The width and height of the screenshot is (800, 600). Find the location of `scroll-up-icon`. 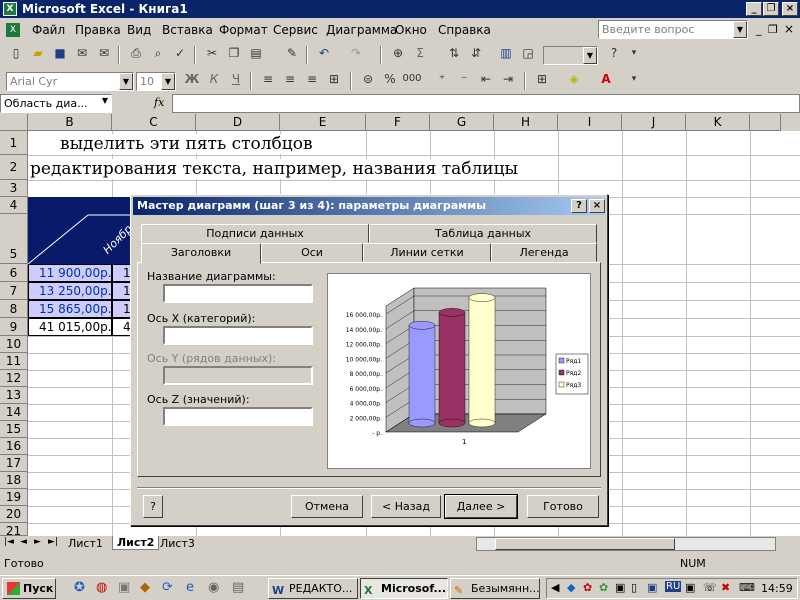

scroll-up-icon is located at coordinates (790, 122).